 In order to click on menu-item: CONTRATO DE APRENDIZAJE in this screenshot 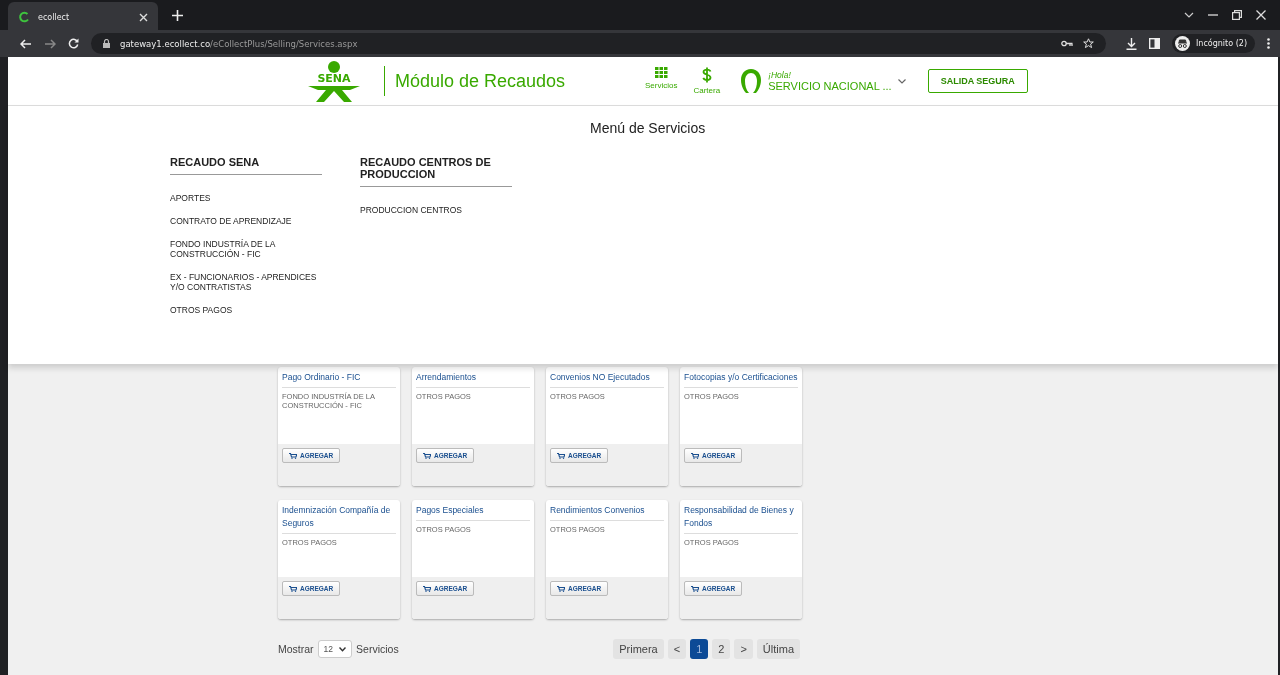, I will do `click(250, 221)`.